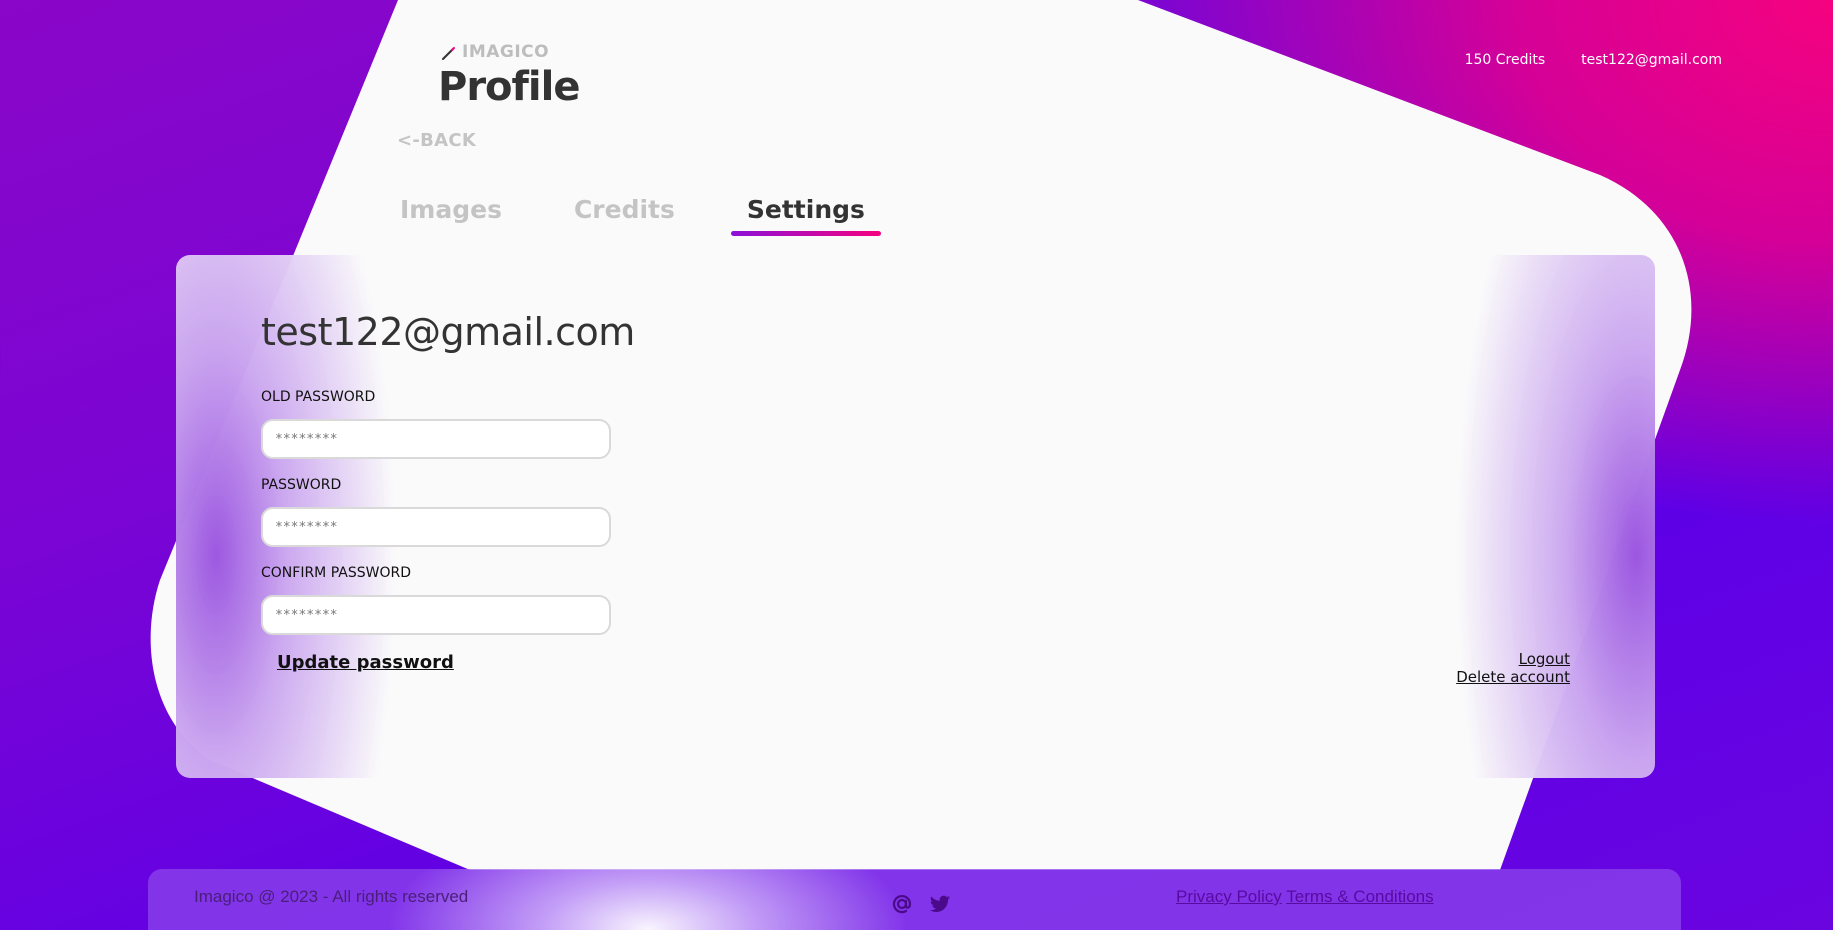 The height and width of the screenshot is (930, 1833). Describe the element at coordinates (921, 904) in the screenshot. I see `footer-social-icons` at that location.